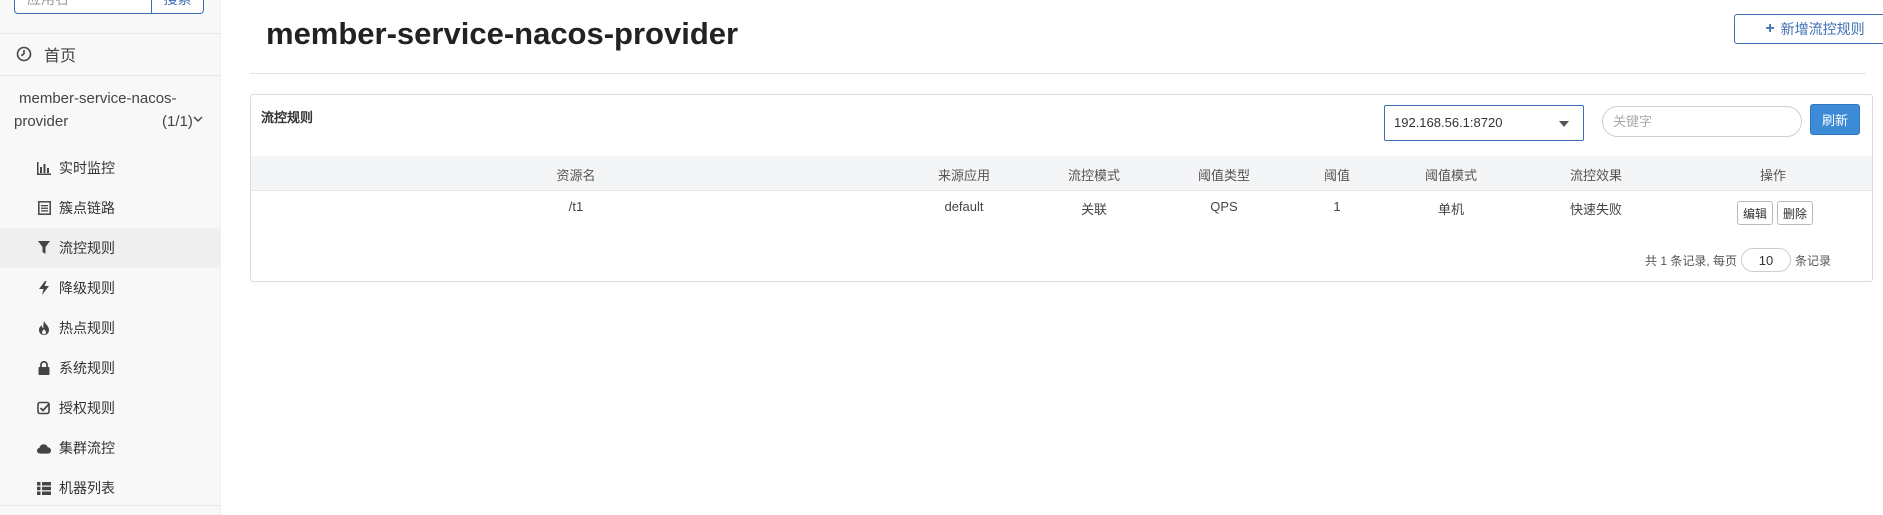 Image resolution: width=1883 pixels, height=515 pixels. I want to click on caret-down-icon, so click(1564, 124).